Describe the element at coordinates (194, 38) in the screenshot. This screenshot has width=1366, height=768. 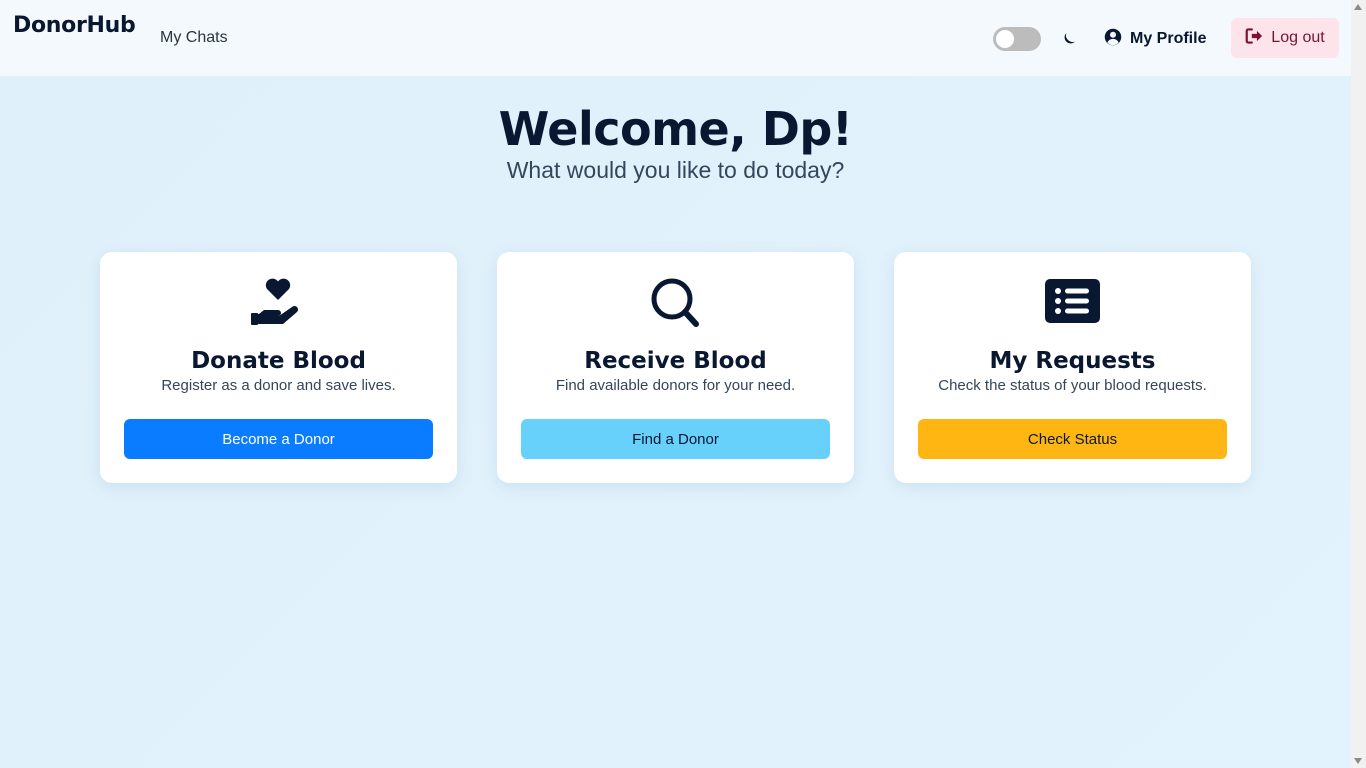
I see `nav-link-my-chats: My Chats` at that location.